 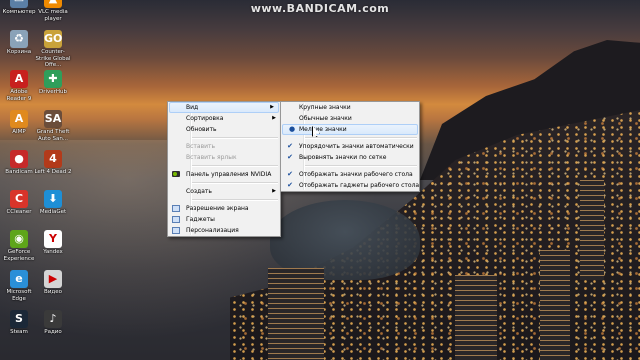 I want to click on desktop-icon-label: AIMP, so click(x=19, y=132).